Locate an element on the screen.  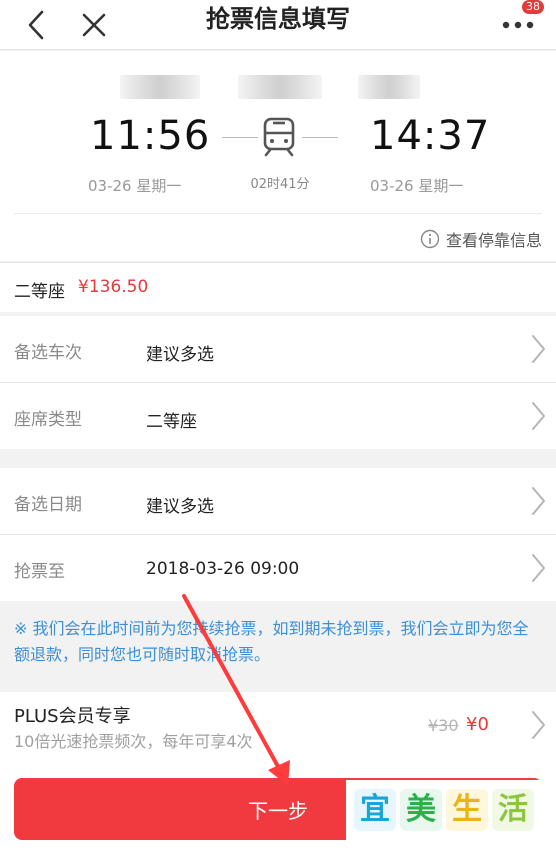
row-label: 座席类型 is located at coordinates (48, 420).